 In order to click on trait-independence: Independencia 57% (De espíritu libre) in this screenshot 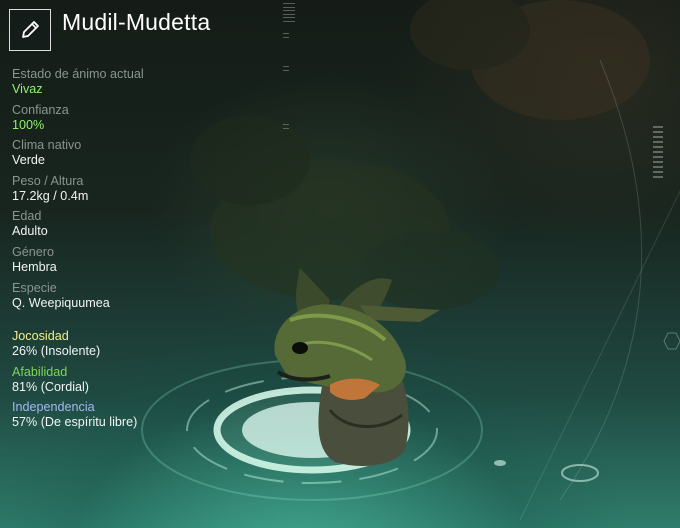, I will do `click(127, 417)`.